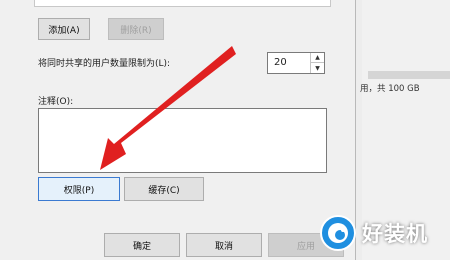 This screenshot has height=260, width=450. Describe the element at coordinates (168, 108) in the screenshot. I see `arrow-icon` at that location.